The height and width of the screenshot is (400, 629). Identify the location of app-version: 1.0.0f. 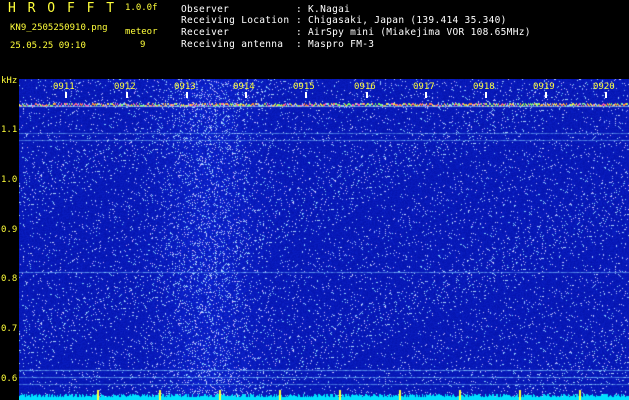
(141, 8).